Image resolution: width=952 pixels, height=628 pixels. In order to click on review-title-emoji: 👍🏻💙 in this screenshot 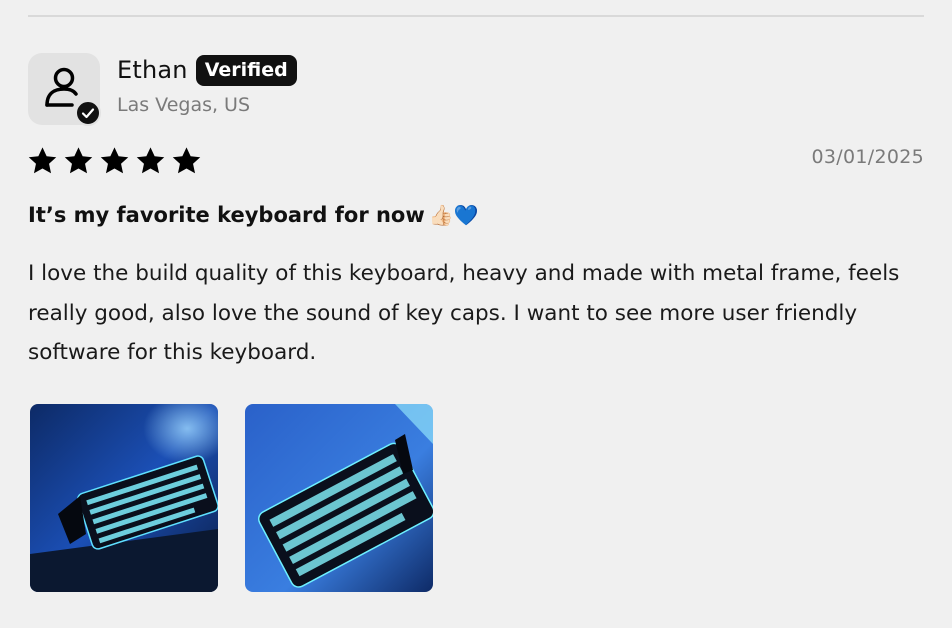, I will do `click(453, 215)`.